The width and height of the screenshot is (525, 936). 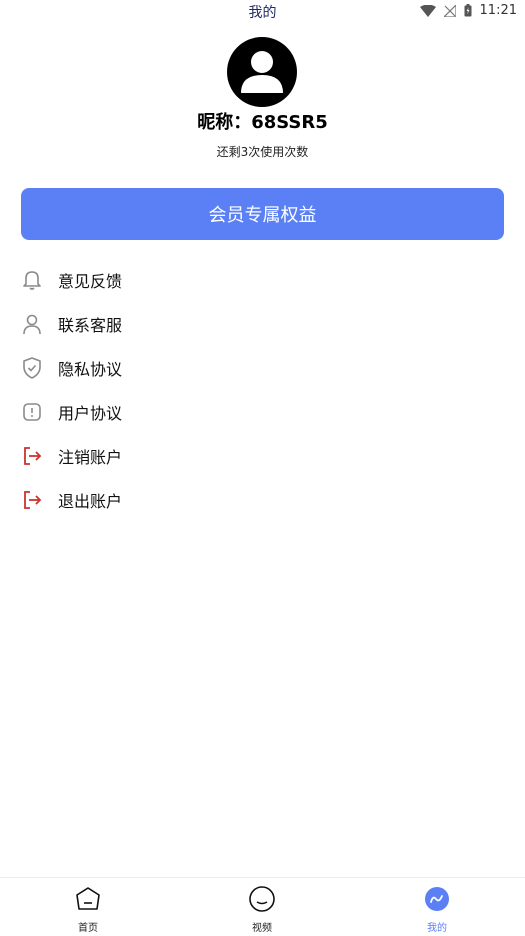 I want to click on tab-label: 首页, so click(x=88, y=928).